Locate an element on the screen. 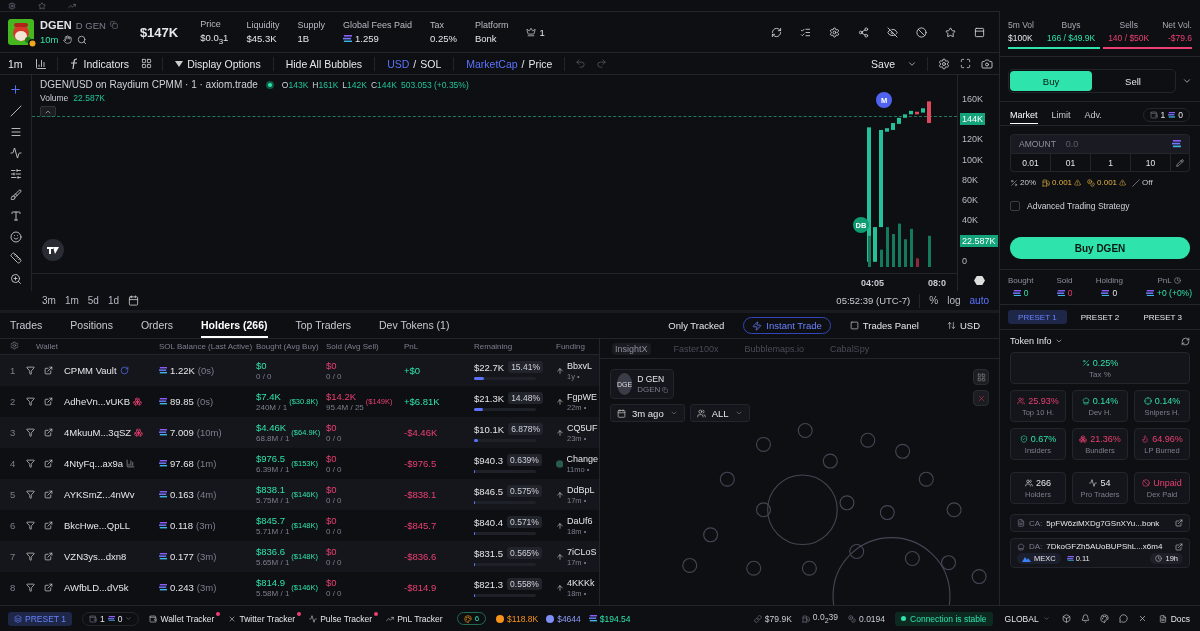 This screenshot has height=631, width=1200. preset-tab: PRESET 1 is located at coordinates (1037, 317).